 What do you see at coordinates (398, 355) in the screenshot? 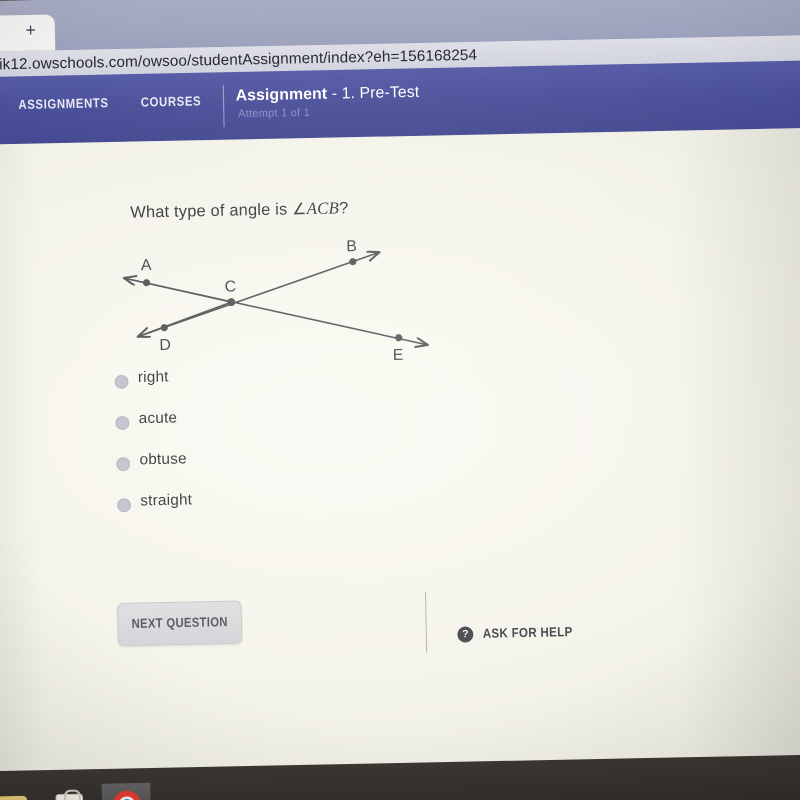
I see `point-label-e: E` at bounding box center [398, 355].